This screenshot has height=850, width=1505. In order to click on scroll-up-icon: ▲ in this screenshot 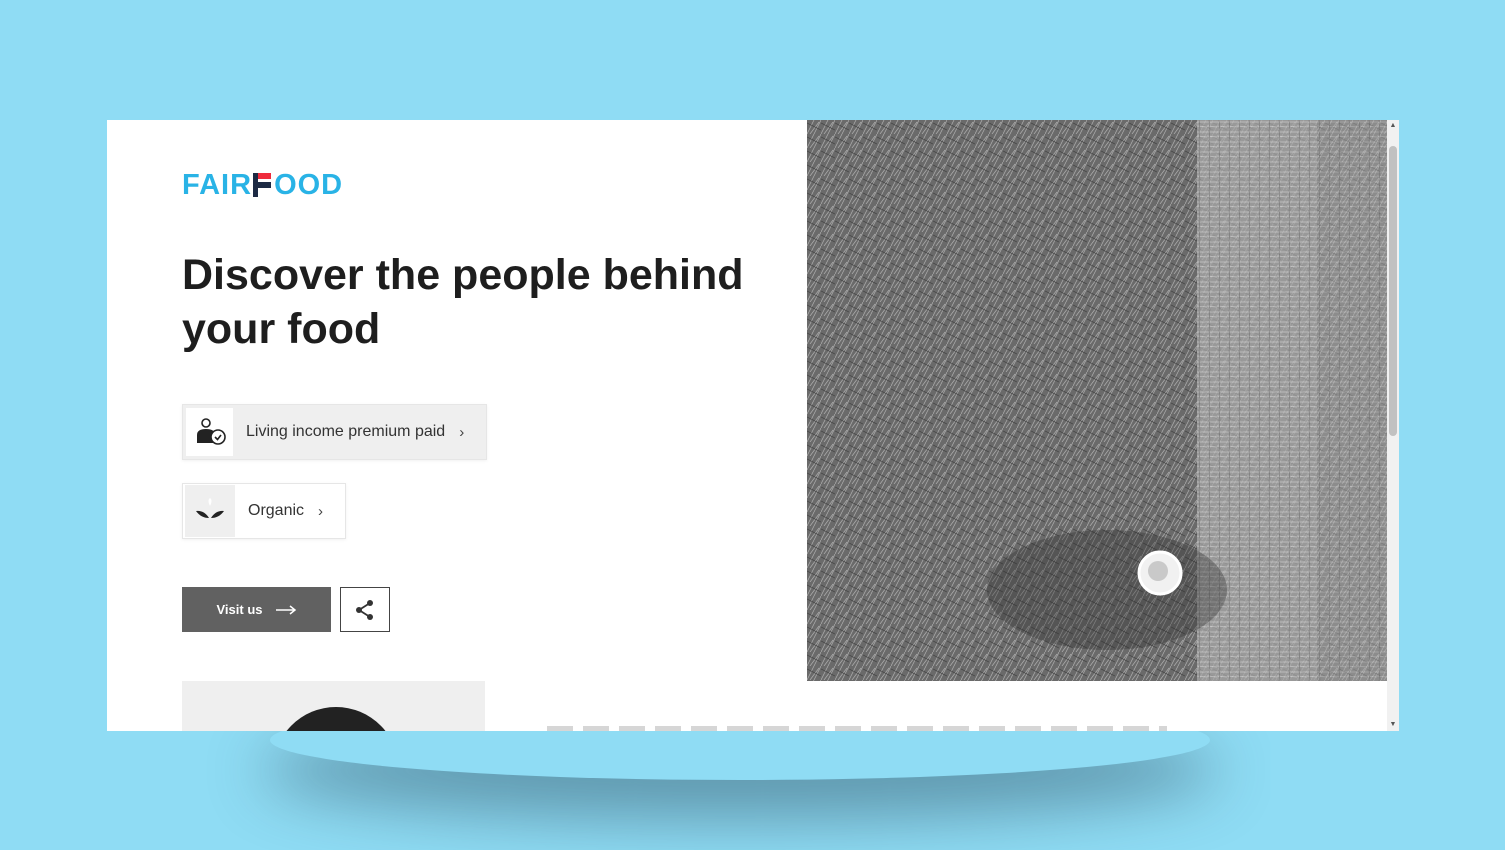, I will do `click(1393, 126)`.